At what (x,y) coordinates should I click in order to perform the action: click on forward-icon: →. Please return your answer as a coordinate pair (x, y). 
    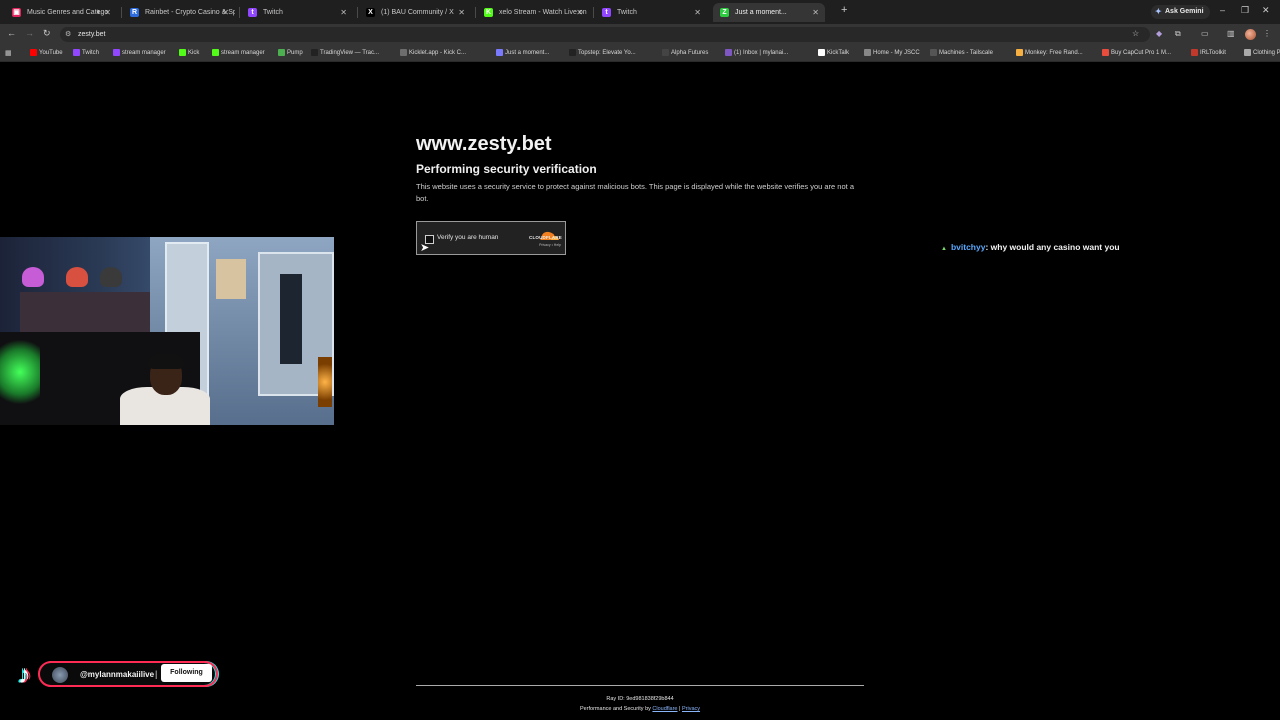
    Looking at the image, I should click on (29, 33).